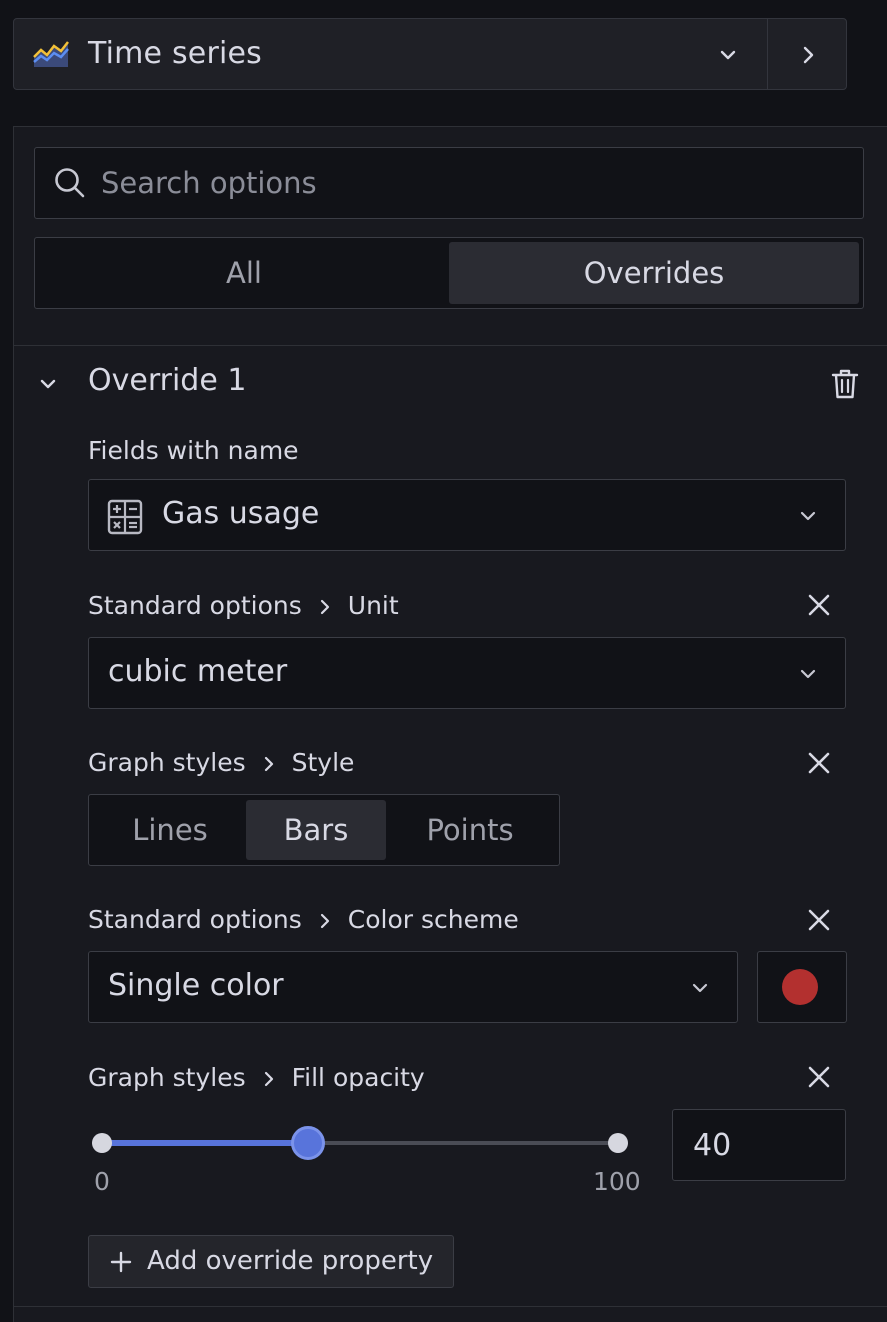 This screenshot has height=1322, width=887. What do you see at coordinates (767, 54) in the screenshot?
I see `picker-divider` at bounding box center [767, 54].